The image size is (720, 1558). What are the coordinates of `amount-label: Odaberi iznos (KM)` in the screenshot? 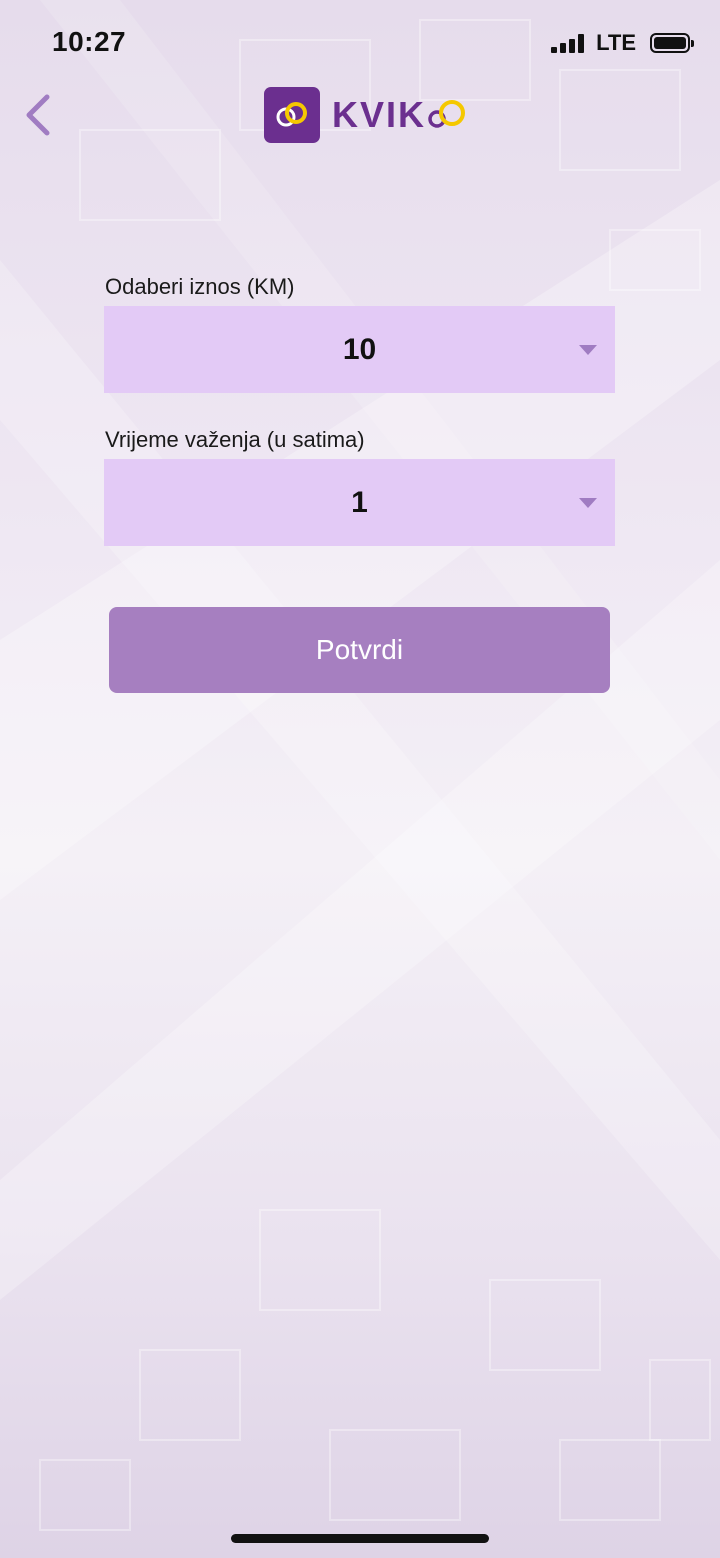 It's located at (200, 286).